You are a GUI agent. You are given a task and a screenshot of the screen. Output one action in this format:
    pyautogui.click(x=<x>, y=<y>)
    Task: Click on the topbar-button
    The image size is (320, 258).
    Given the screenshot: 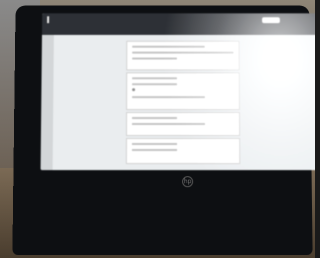 What is the action you would take?
    pyautogui.click(x=271, y=20)
    